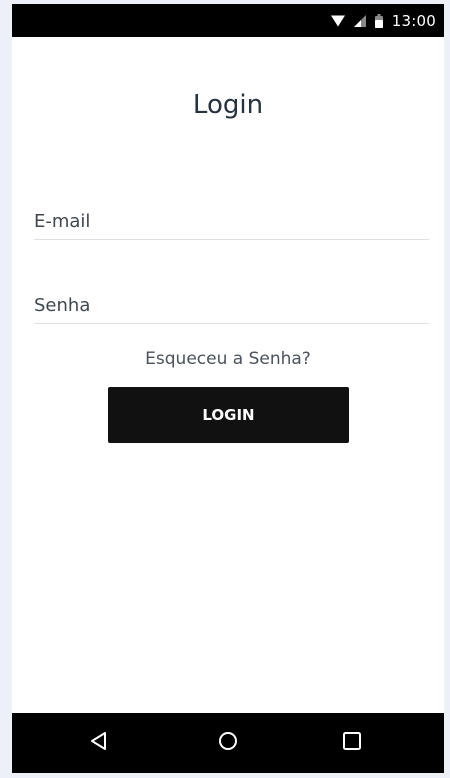  What do you see at coordinates (231, 221) in the screenshot?
I see `email-field` at bounding box center [231, 221].